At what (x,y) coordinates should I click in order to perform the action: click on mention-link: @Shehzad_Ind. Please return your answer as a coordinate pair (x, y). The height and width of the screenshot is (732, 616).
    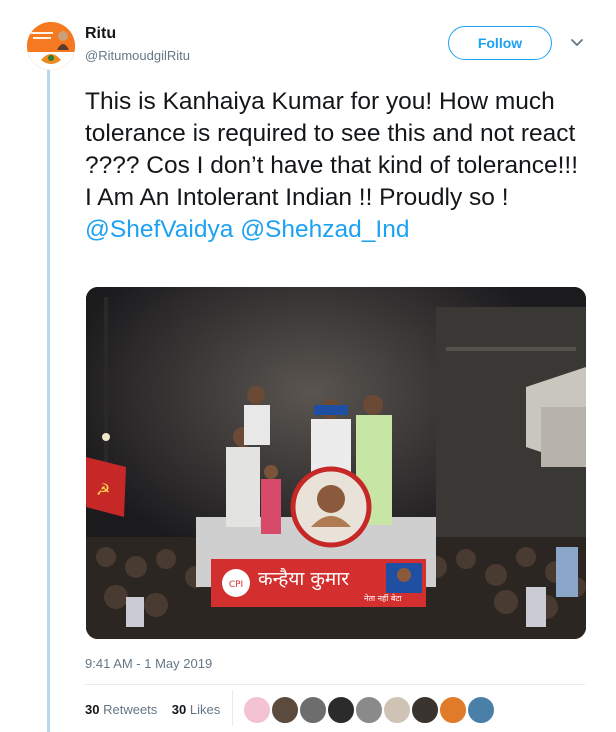
    Looking at the image, I should click on (324, 229).